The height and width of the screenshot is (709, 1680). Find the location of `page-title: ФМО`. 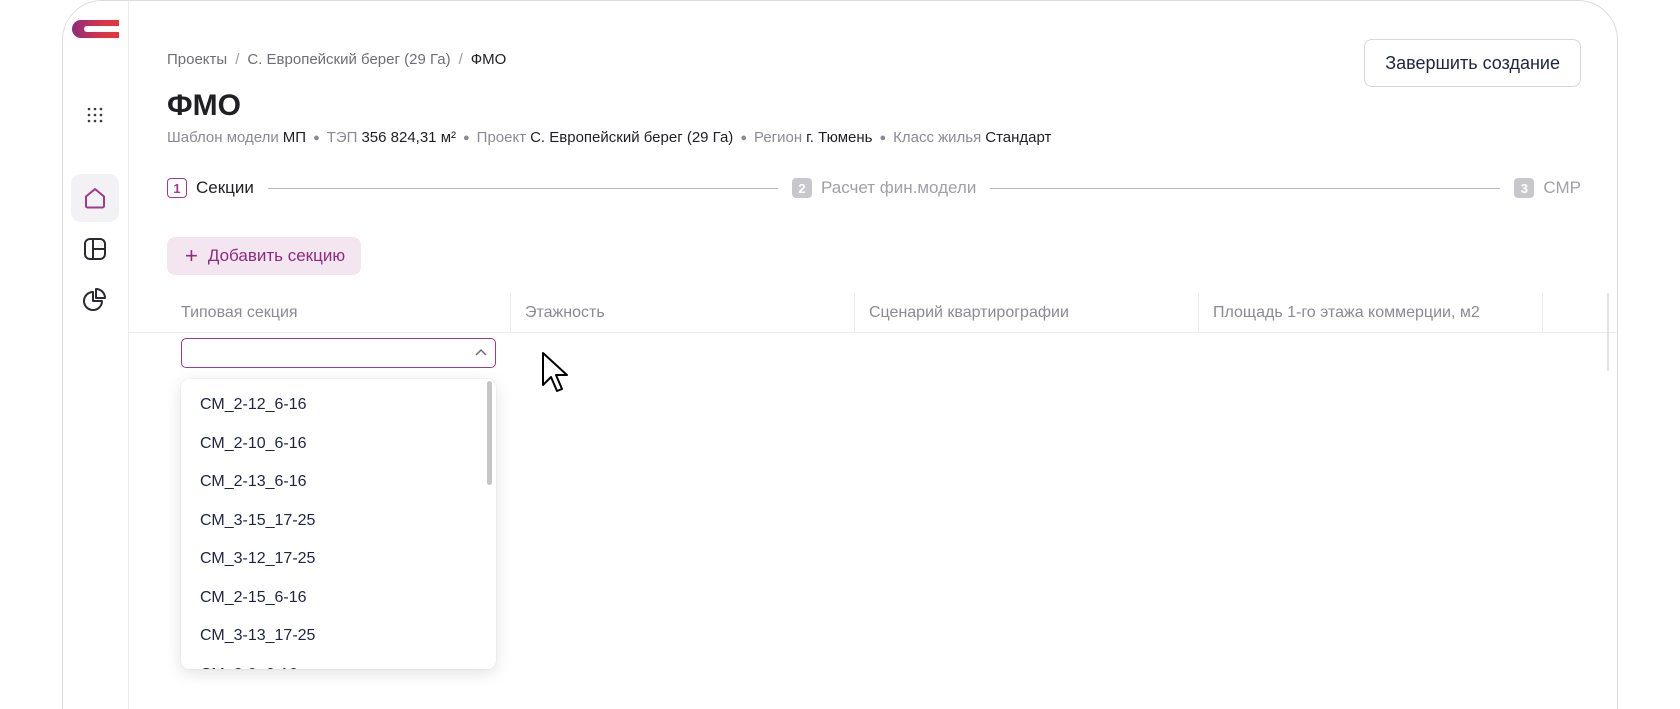

page-title: ФМО is located at coordinates (204, 105).